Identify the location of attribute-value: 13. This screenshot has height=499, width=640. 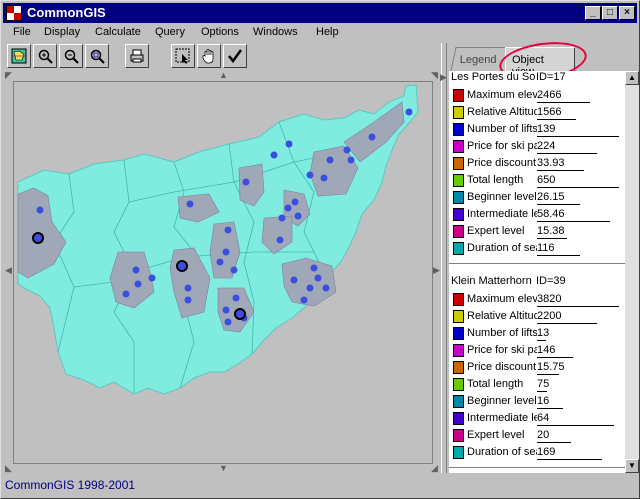
(543, 333).